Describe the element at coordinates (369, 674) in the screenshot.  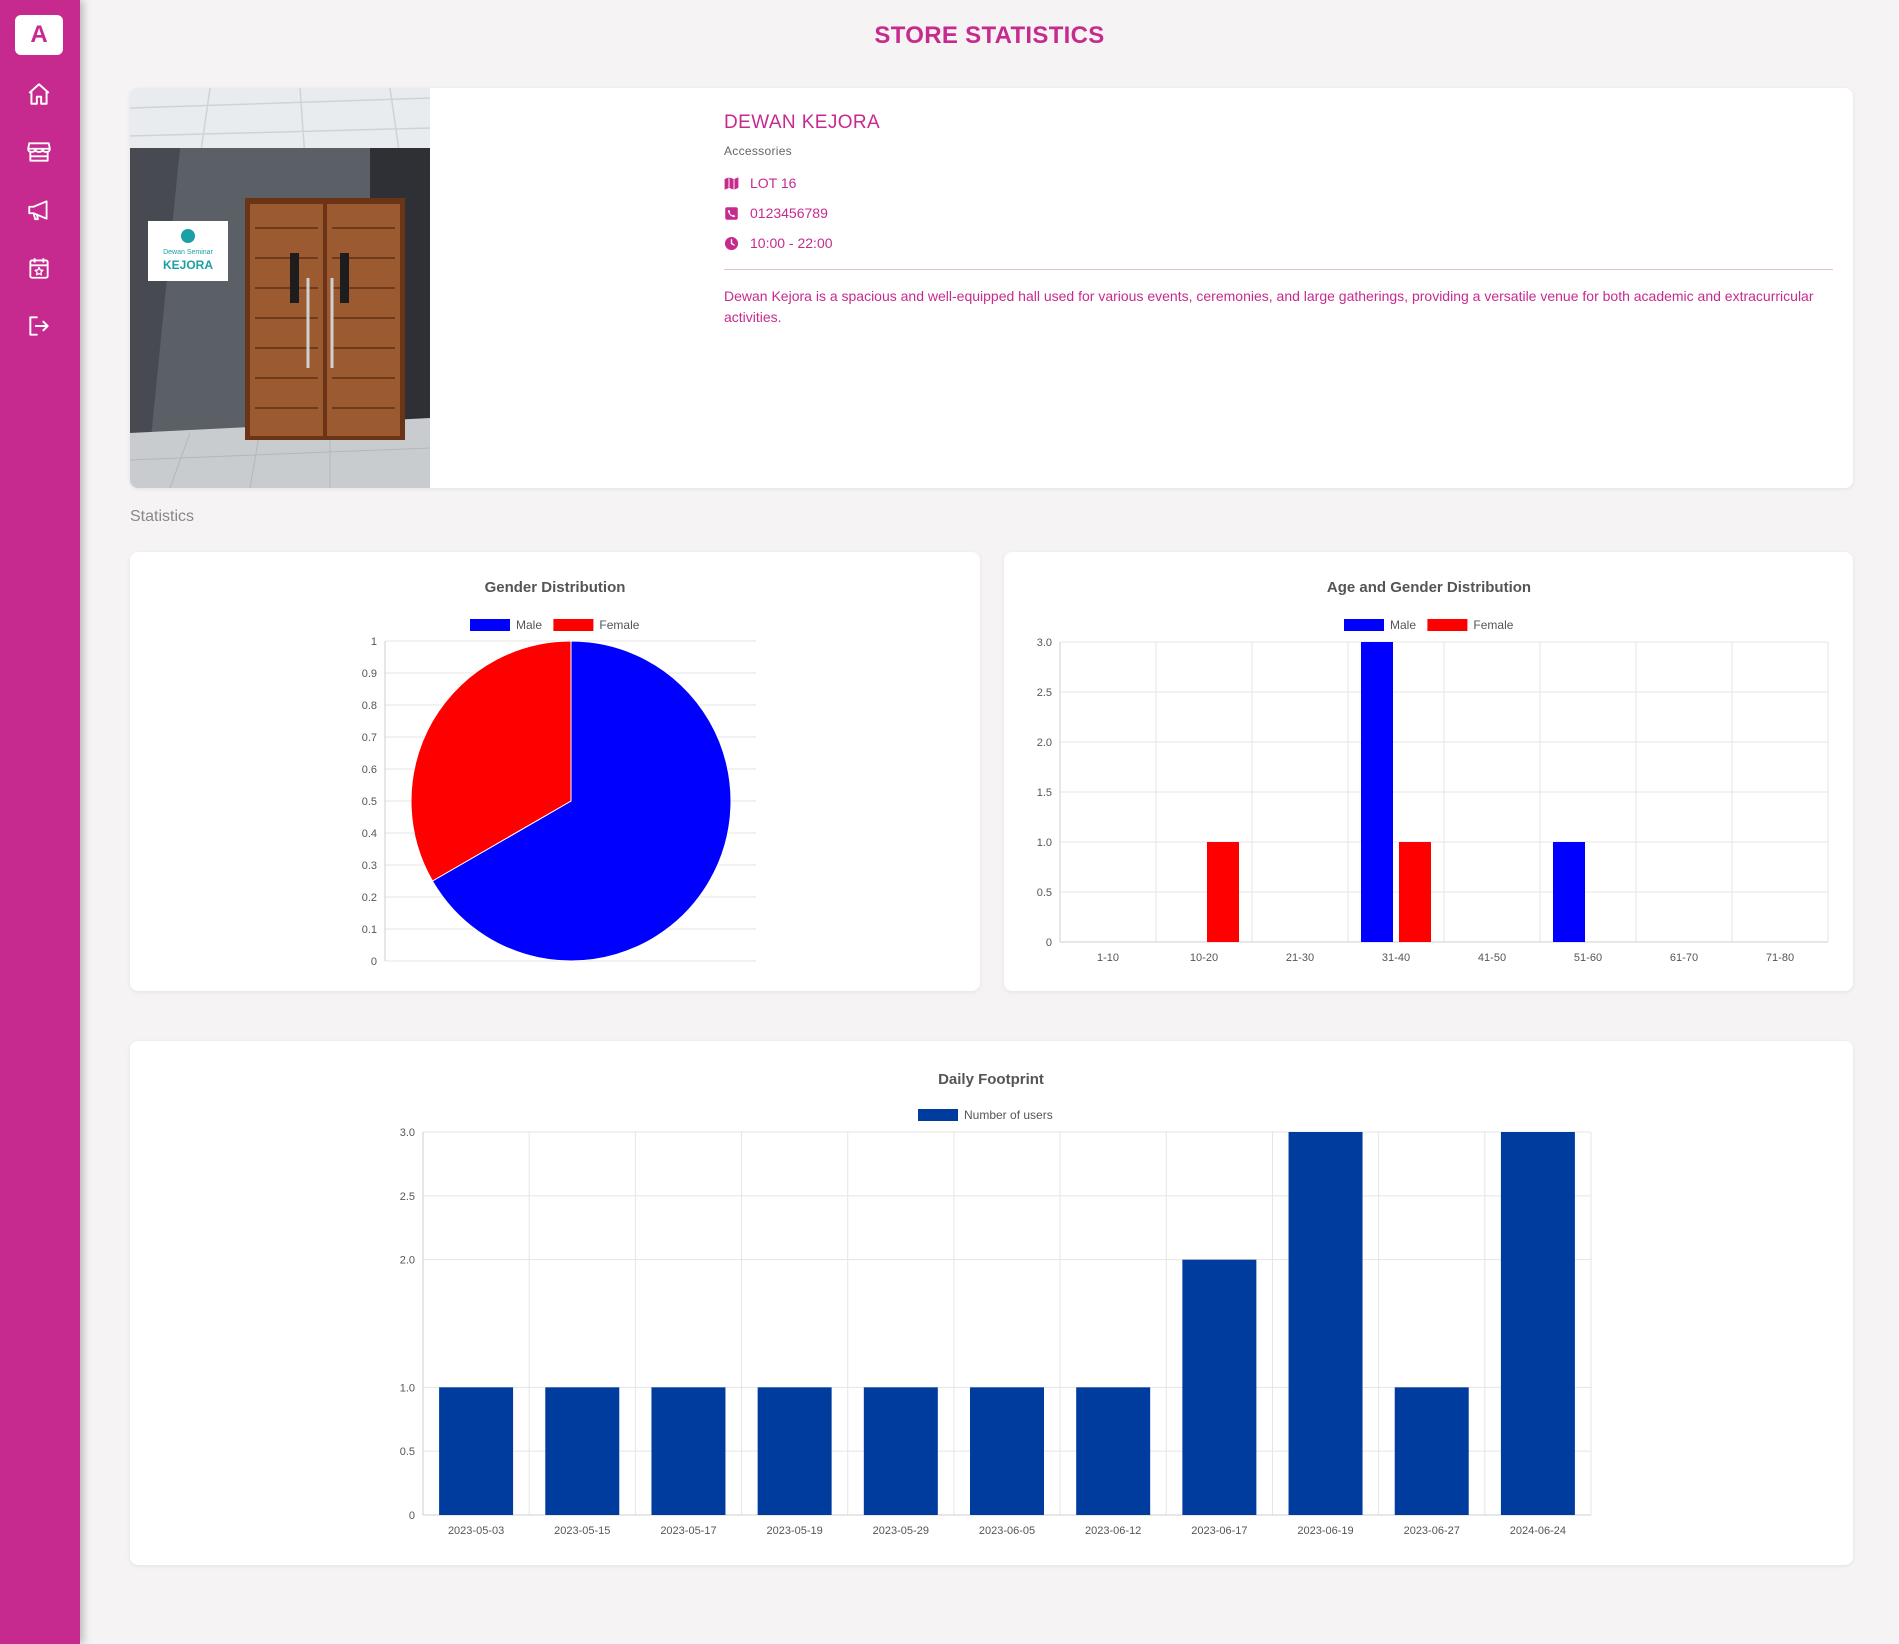
I see `y-tick-label: 0.9` at that location.